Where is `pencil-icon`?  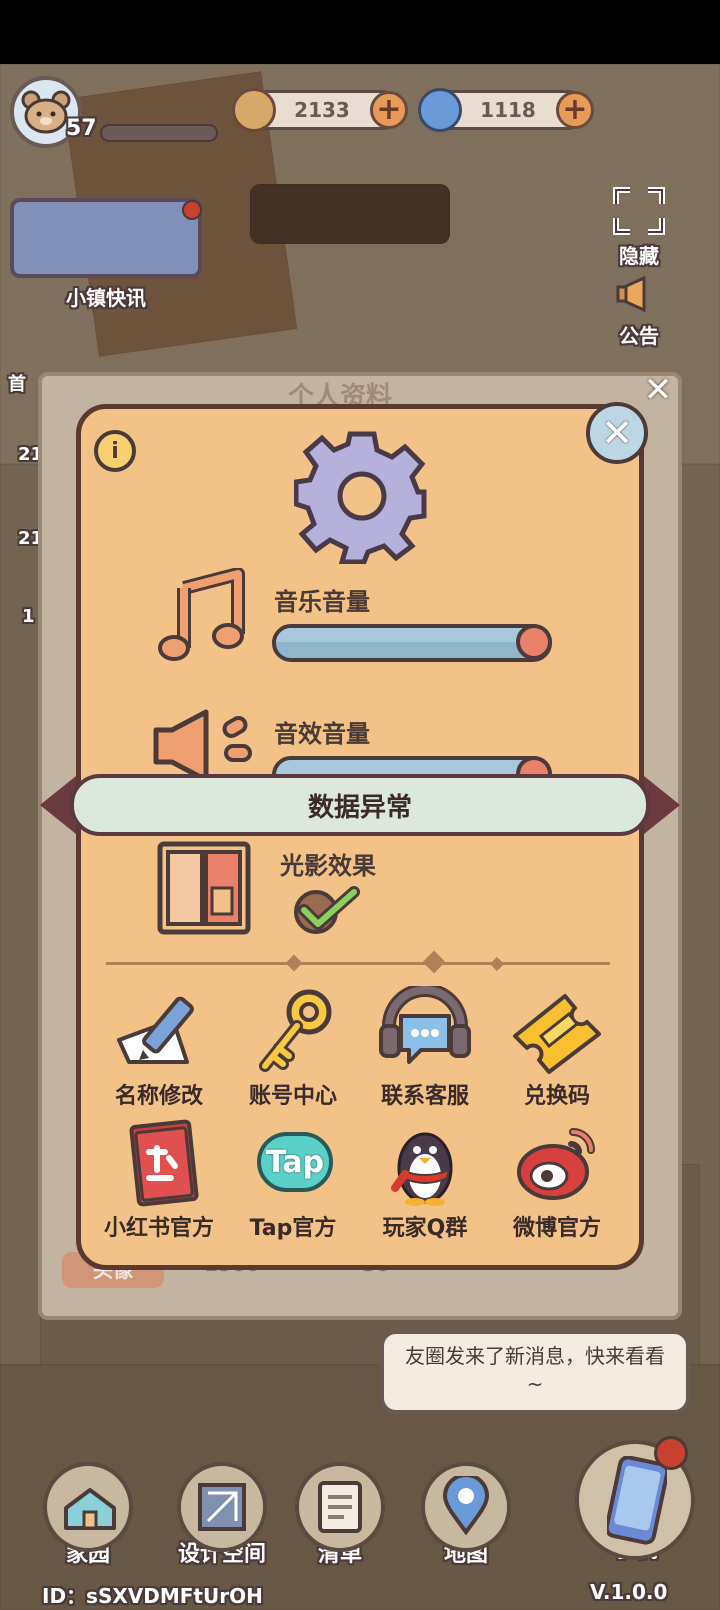
pencil-icon is located at coordinates (155, 1030).